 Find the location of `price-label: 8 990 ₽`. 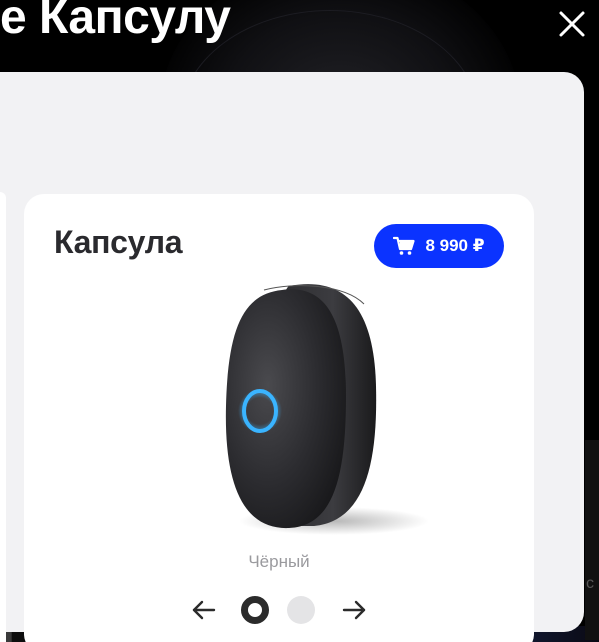

price-label: 8 990 ₽ is located at coordinates (455, 245).